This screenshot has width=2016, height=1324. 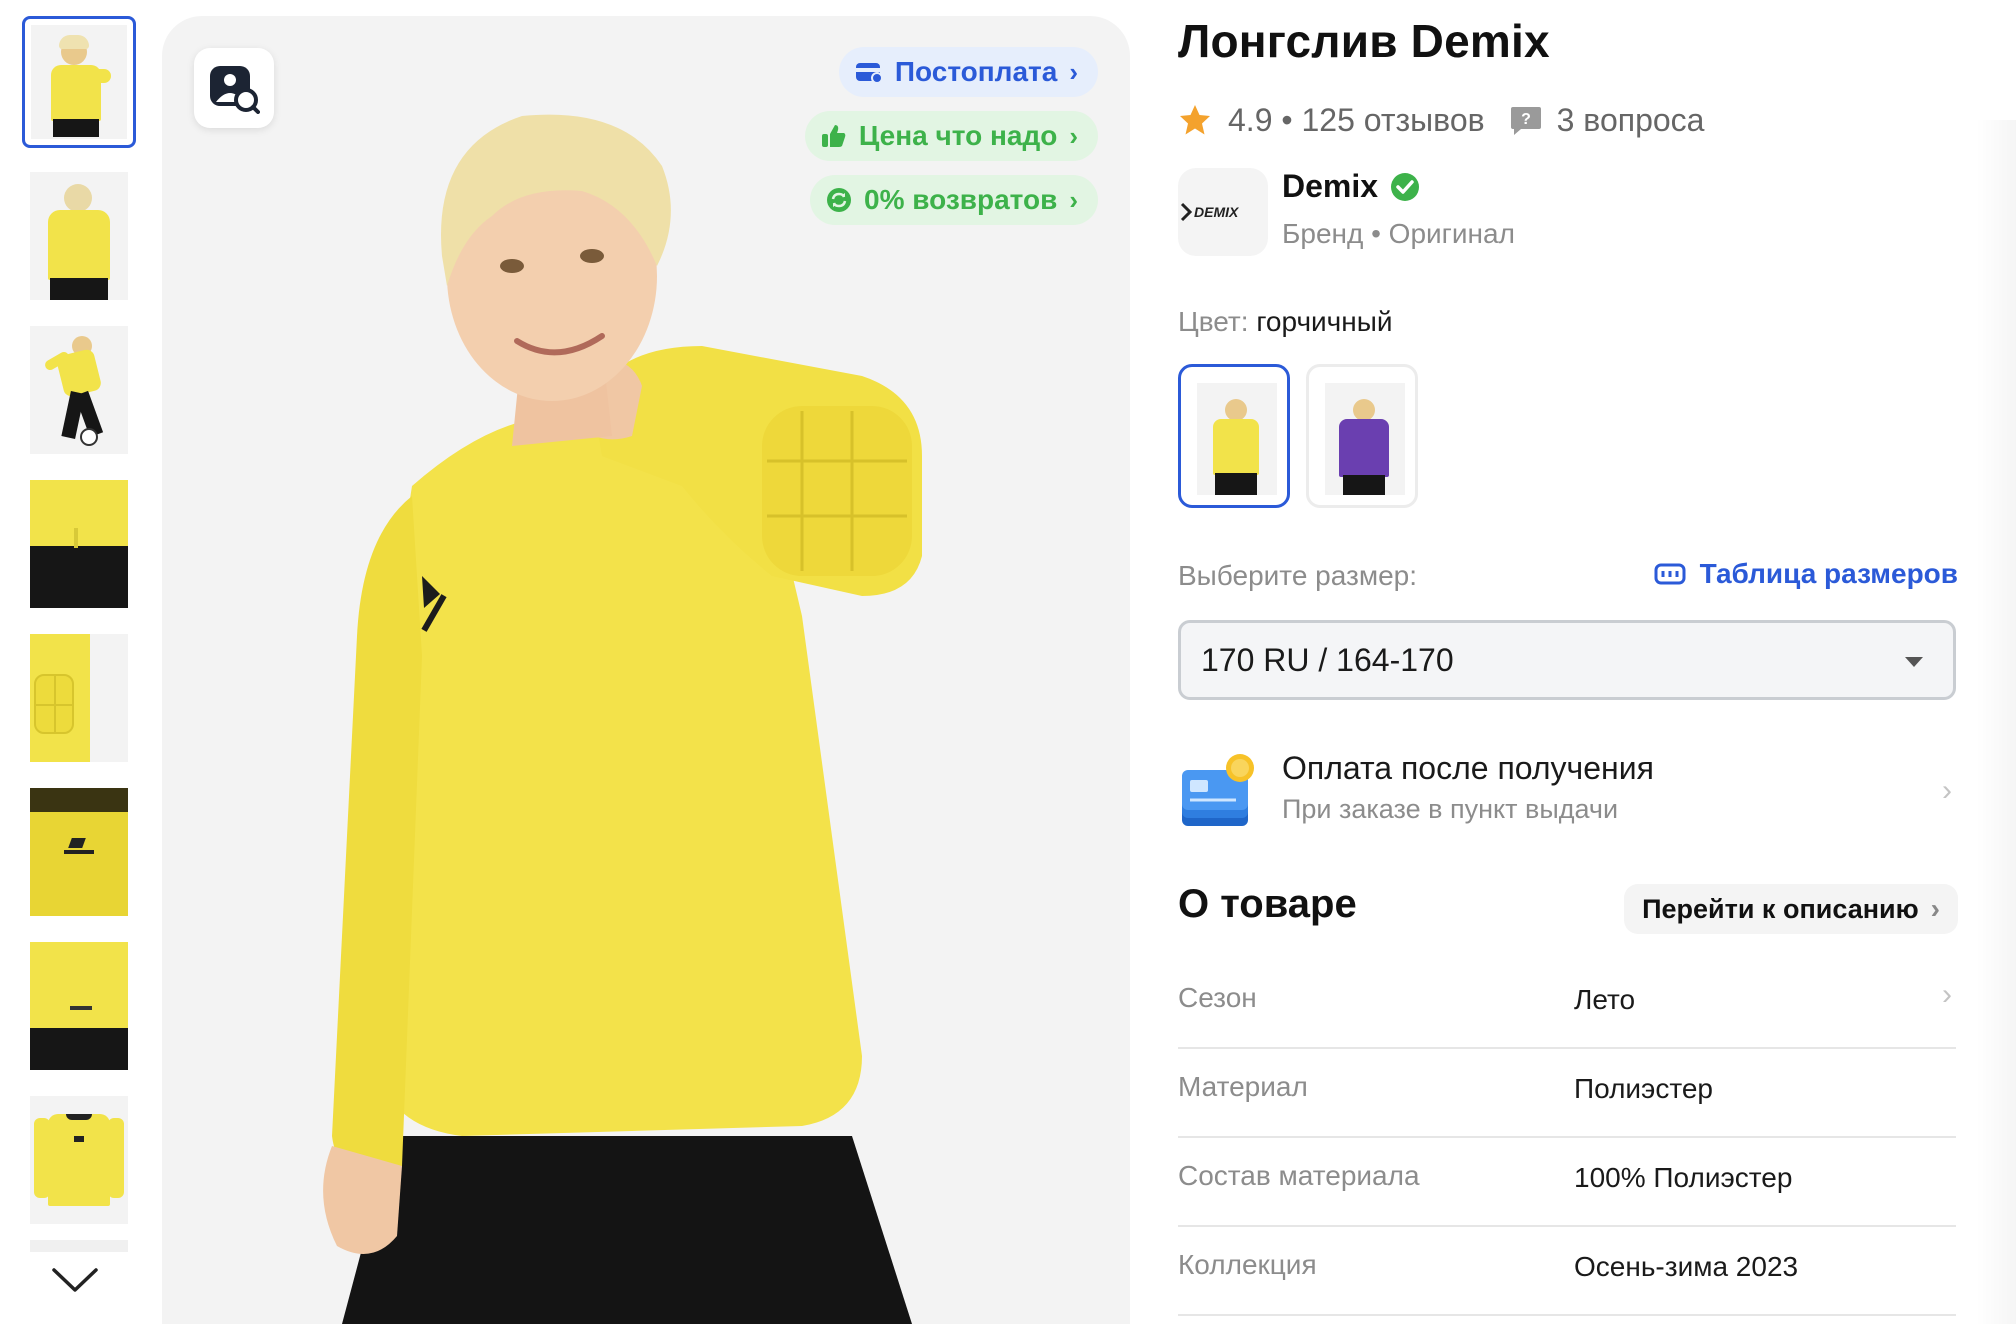 I want to click on postpay-badge: Постоплата ›, so click(x=968, y=72).